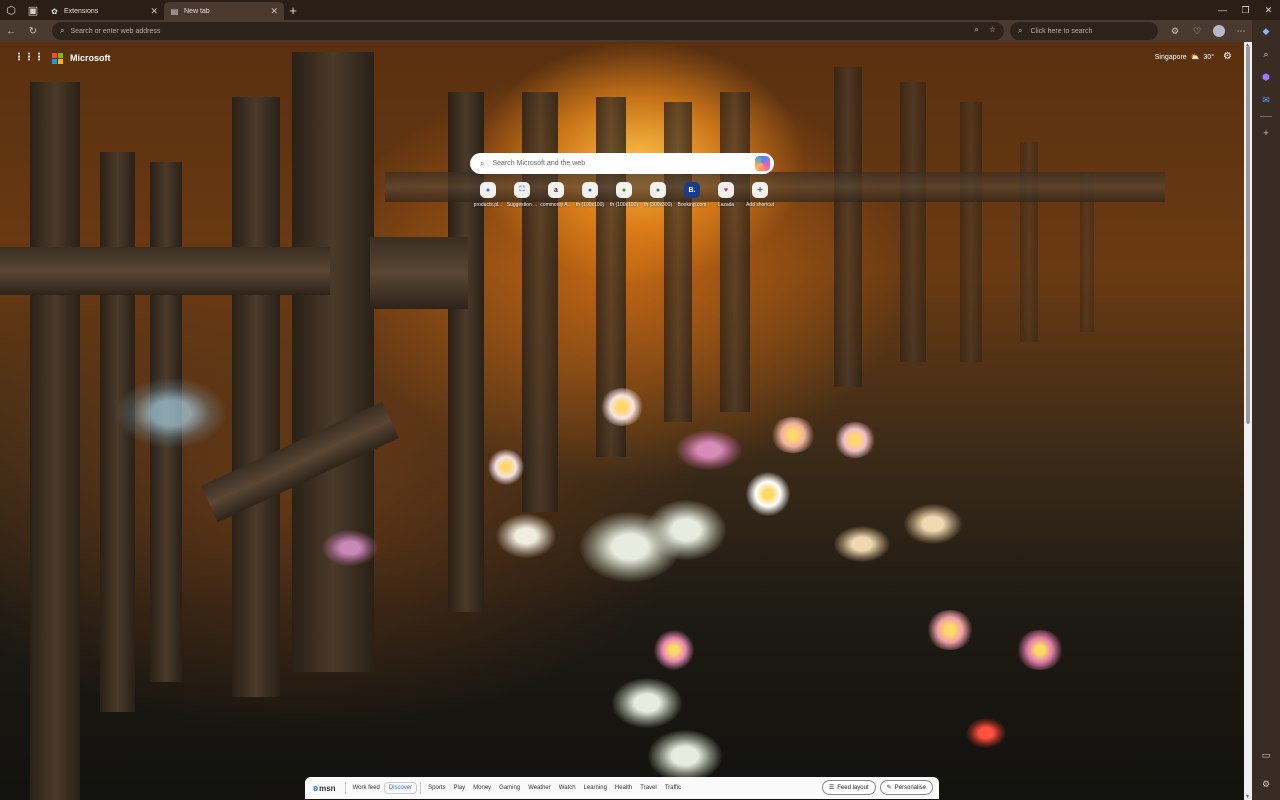 This screenshot has width=1280, height=800. I want to click on msn-logo: ʚ msn, so click(324, 788).